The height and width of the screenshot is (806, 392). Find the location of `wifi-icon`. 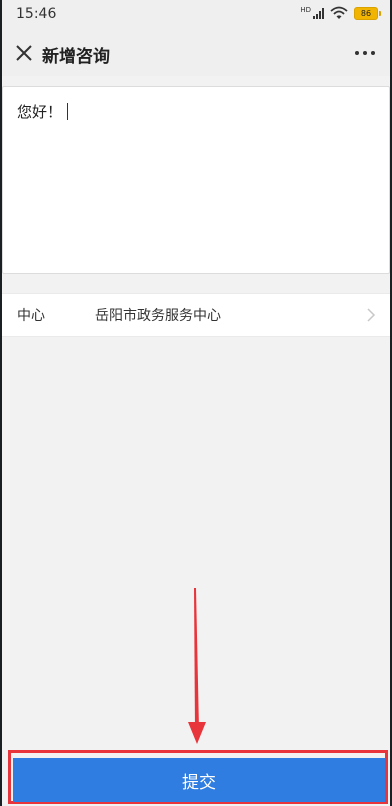

wifi-icon is located at coordinates (339, 12).